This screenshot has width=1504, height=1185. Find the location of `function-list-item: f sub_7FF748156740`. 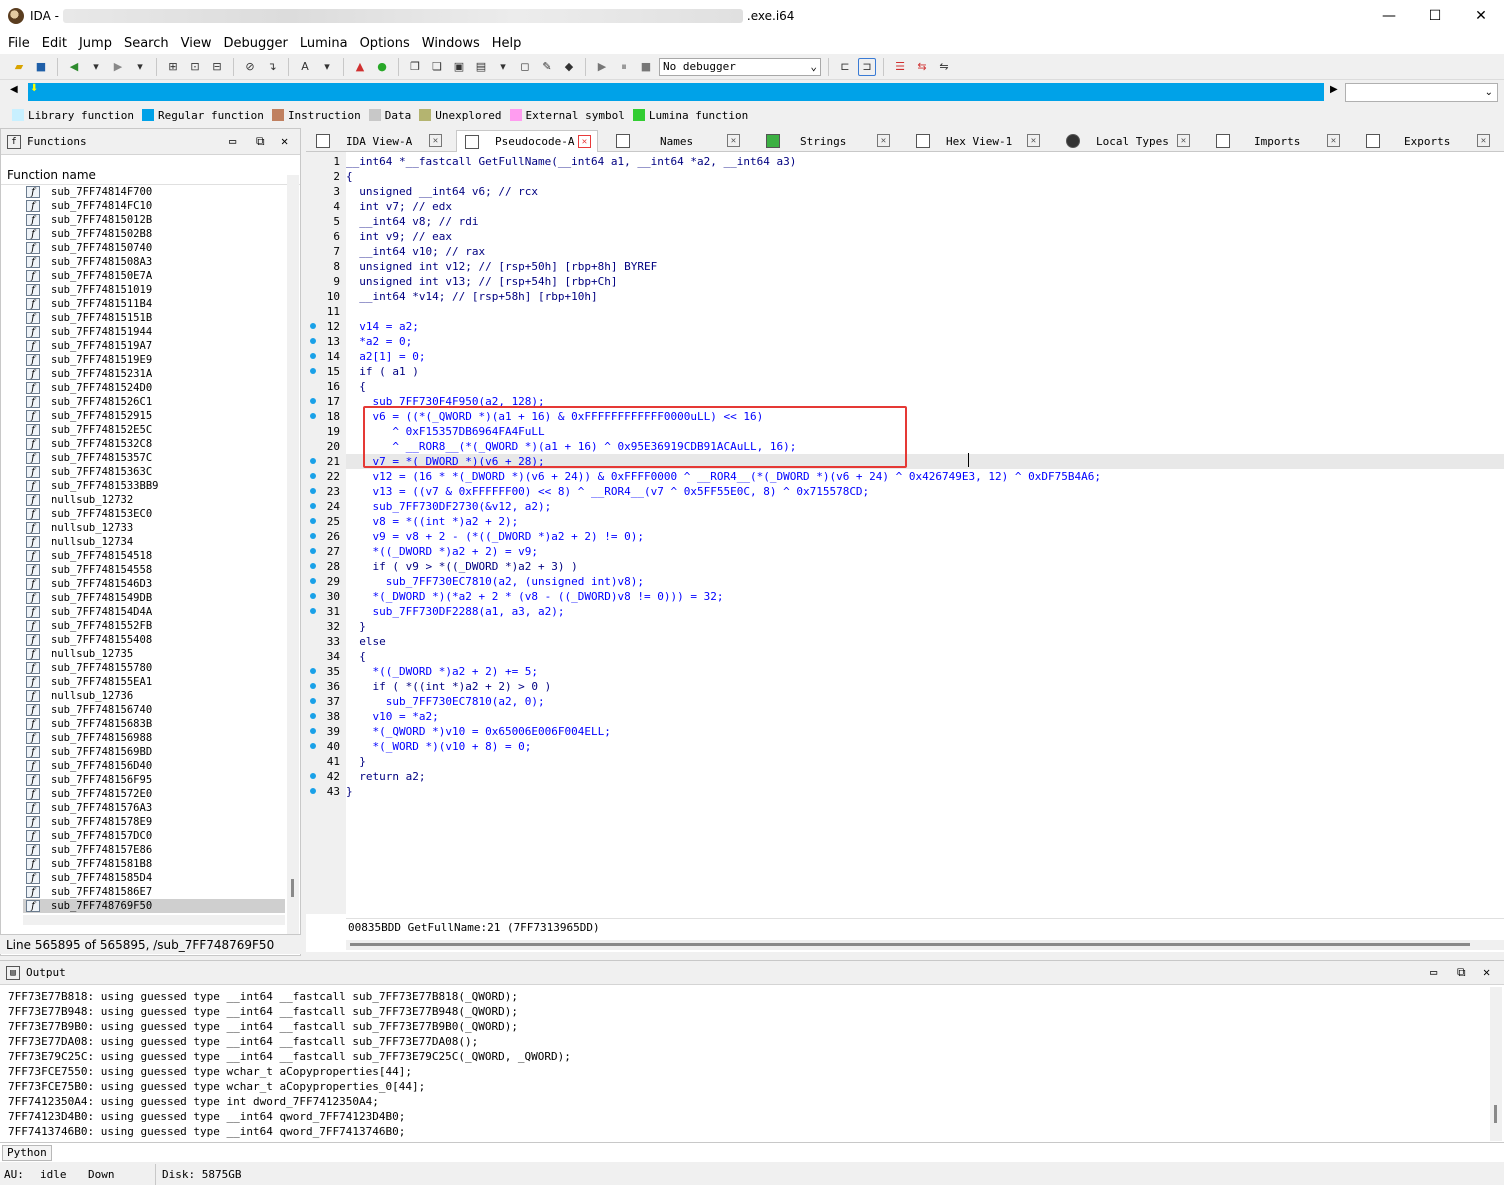

function-list-item: f sub_7FF748156740 is located at coordinates (154, 710).